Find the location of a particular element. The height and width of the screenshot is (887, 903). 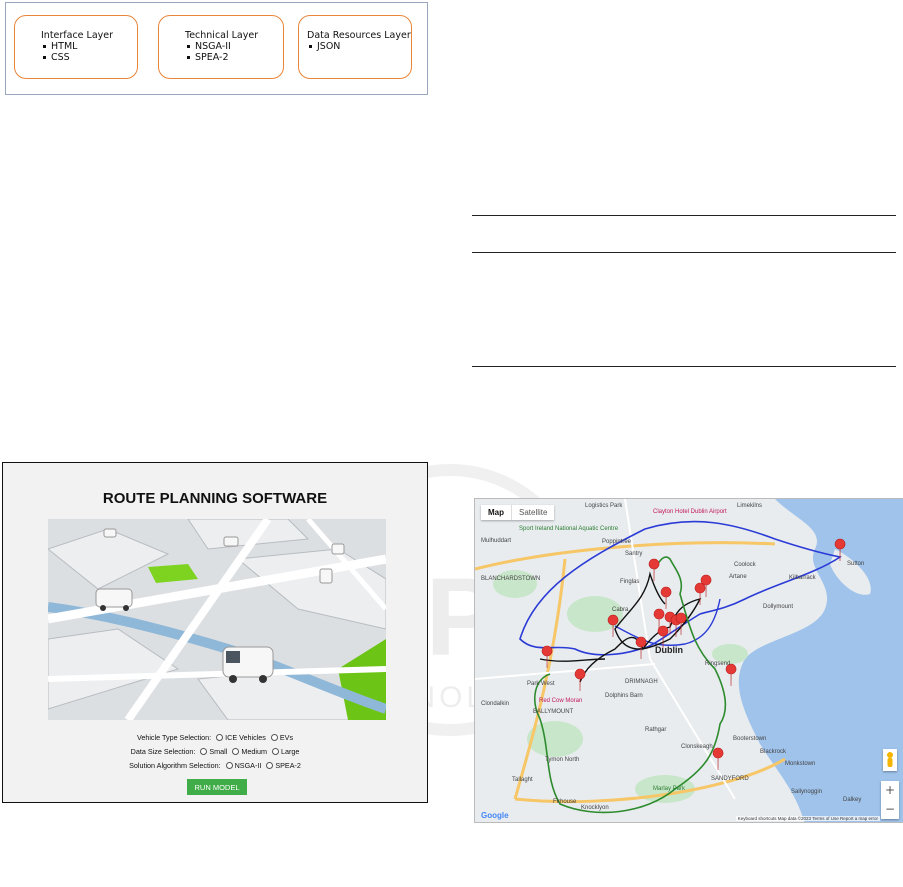

ice-vehicles-radio is located at coordinates (220, 737).